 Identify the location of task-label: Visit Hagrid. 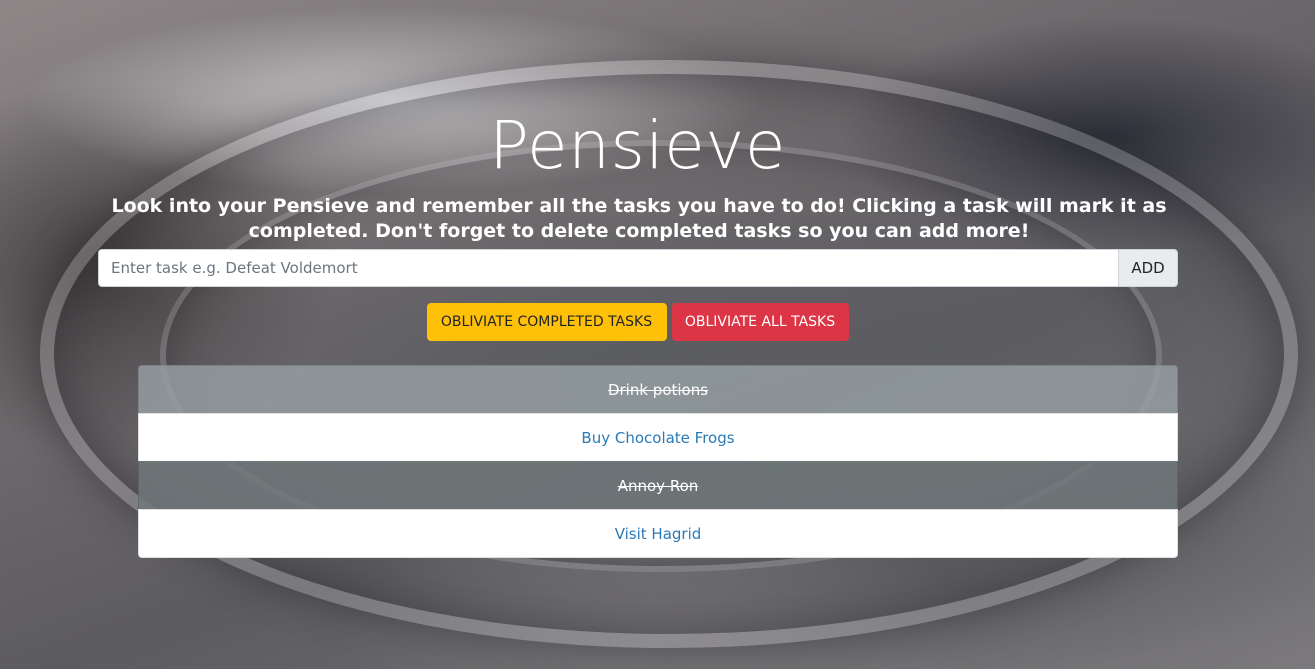
(658, 533).